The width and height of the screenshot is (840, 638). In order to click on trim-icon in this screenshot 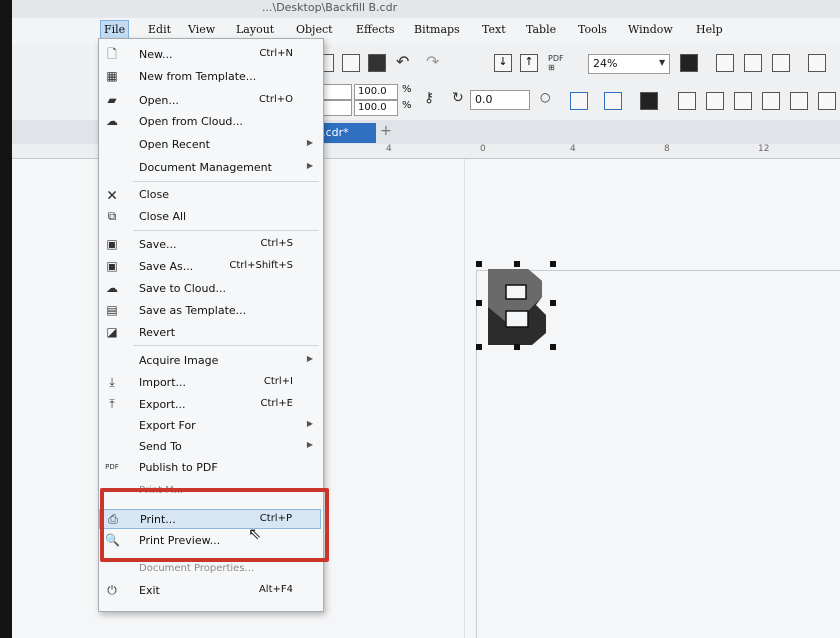, I will do `click(827, 101)`.